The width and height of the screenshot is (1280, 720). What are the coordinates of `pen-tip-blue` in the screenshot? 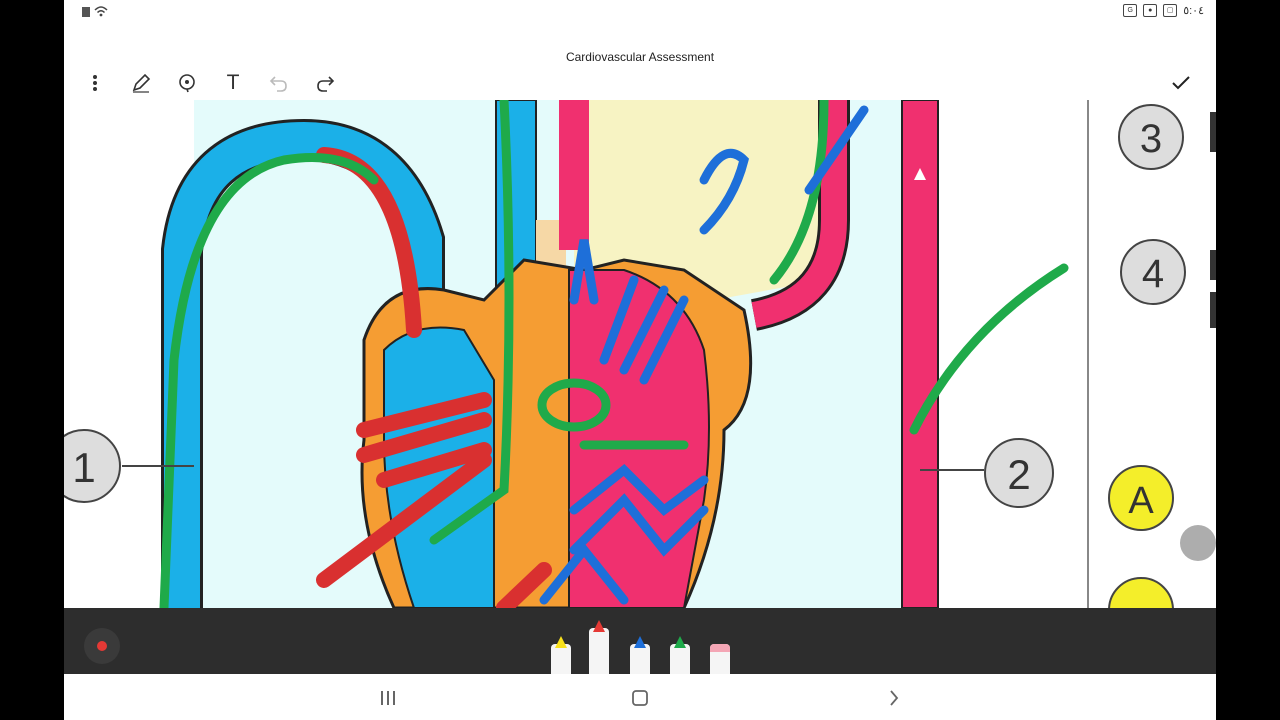 It's located at (640, 642).